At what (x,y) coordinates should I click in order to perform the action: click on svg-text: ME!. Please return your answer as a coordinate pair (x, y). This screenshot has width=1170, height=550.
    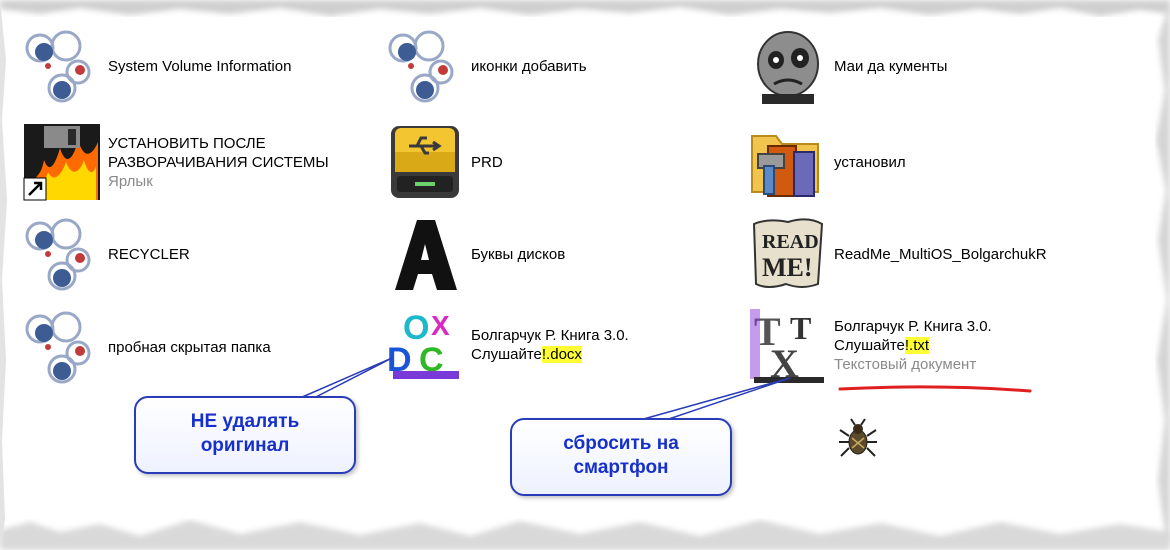
    Looking at the image, I should click on (787, 267).